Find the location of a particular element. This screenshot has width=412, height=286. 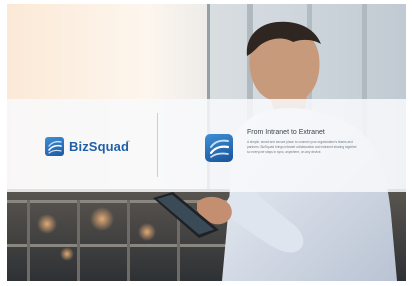

banner-divider is located at coordinates (157, 145).